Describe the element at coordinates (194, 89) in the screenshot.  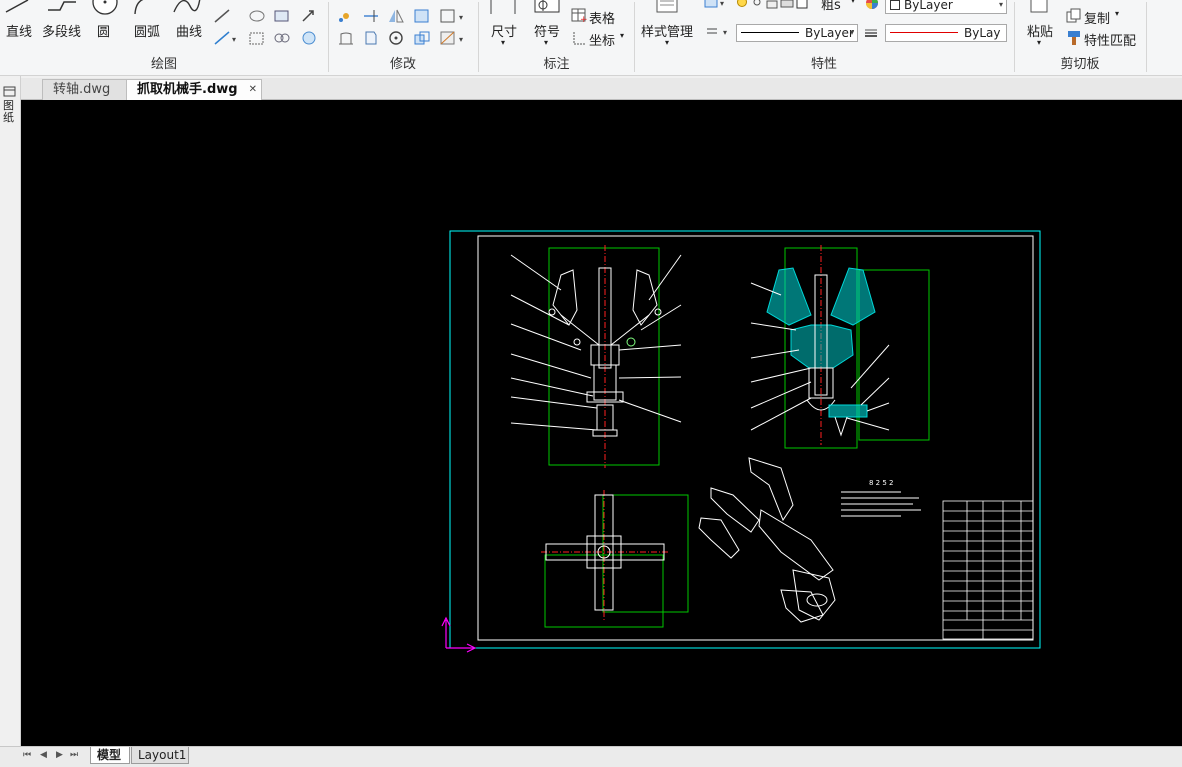
I see `tab-zhuaqu-jixieshou: 抓取机械手.dwg ✕` at that location.